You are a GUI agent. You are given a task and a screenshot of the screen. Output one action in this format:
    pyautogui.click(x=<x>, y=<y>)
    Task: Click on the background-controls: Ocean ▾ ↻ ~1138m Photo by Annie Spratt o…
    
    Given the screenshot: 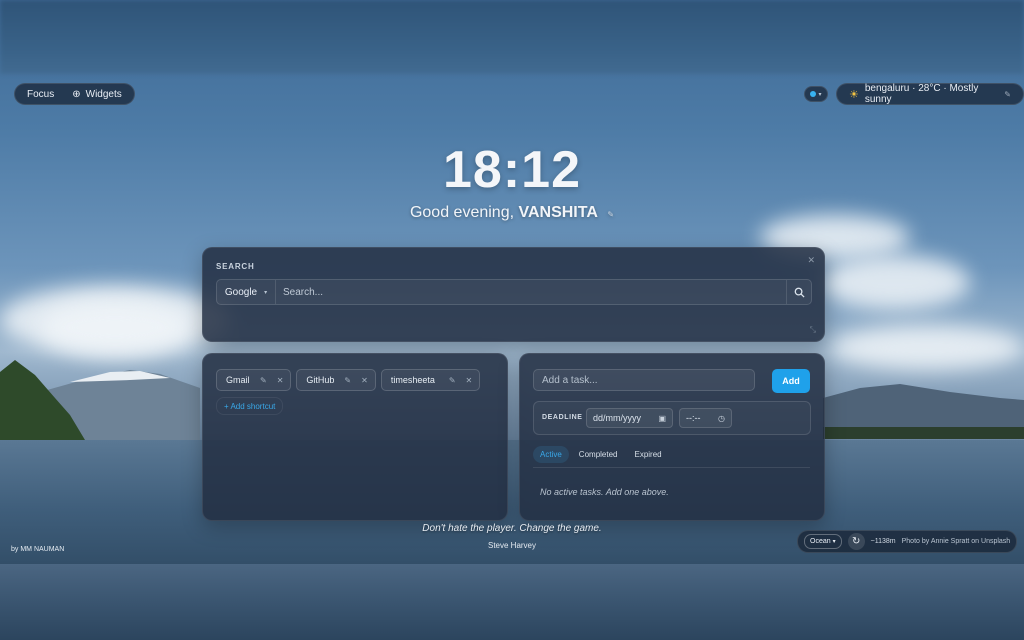 What is the action you would take?
    pyautogui.click(x=907, y=541)
    